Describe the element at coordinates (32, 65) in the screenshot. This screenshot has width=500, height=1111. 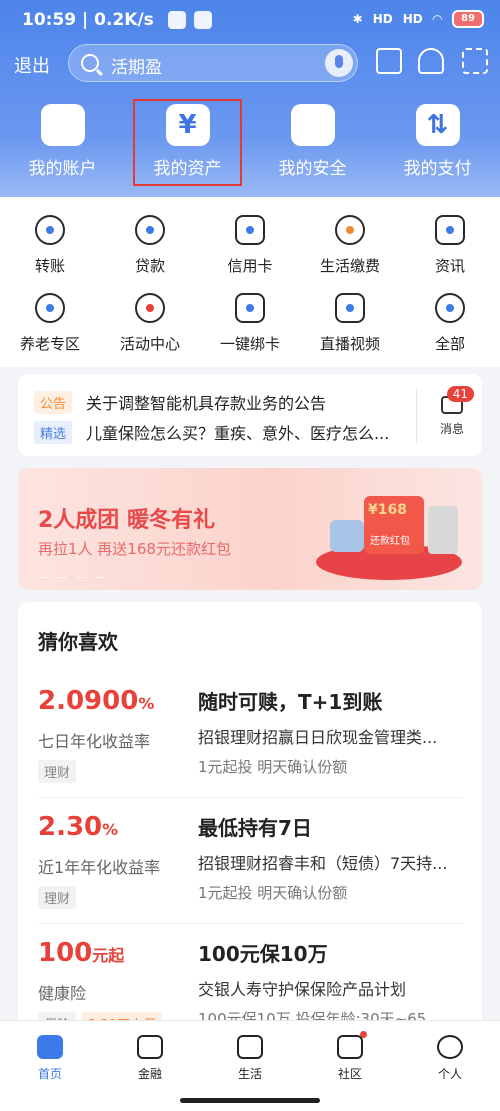
I see `logout-button: 退出` at that location.